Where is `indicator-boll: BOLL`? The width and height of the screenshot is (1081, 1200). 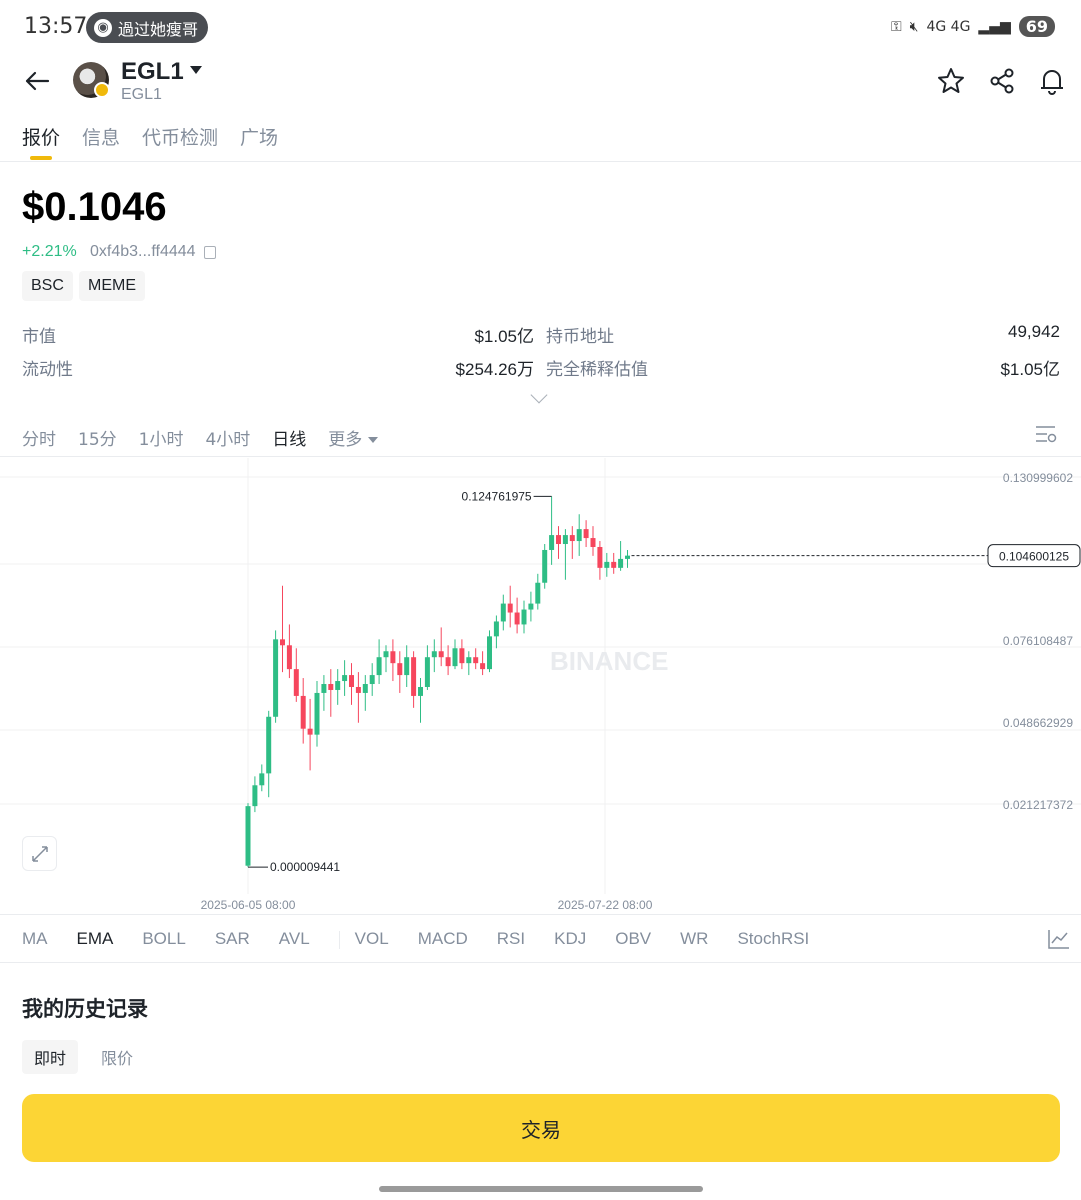 indicator-boll: BOLL is located at coordinates (163, 939).